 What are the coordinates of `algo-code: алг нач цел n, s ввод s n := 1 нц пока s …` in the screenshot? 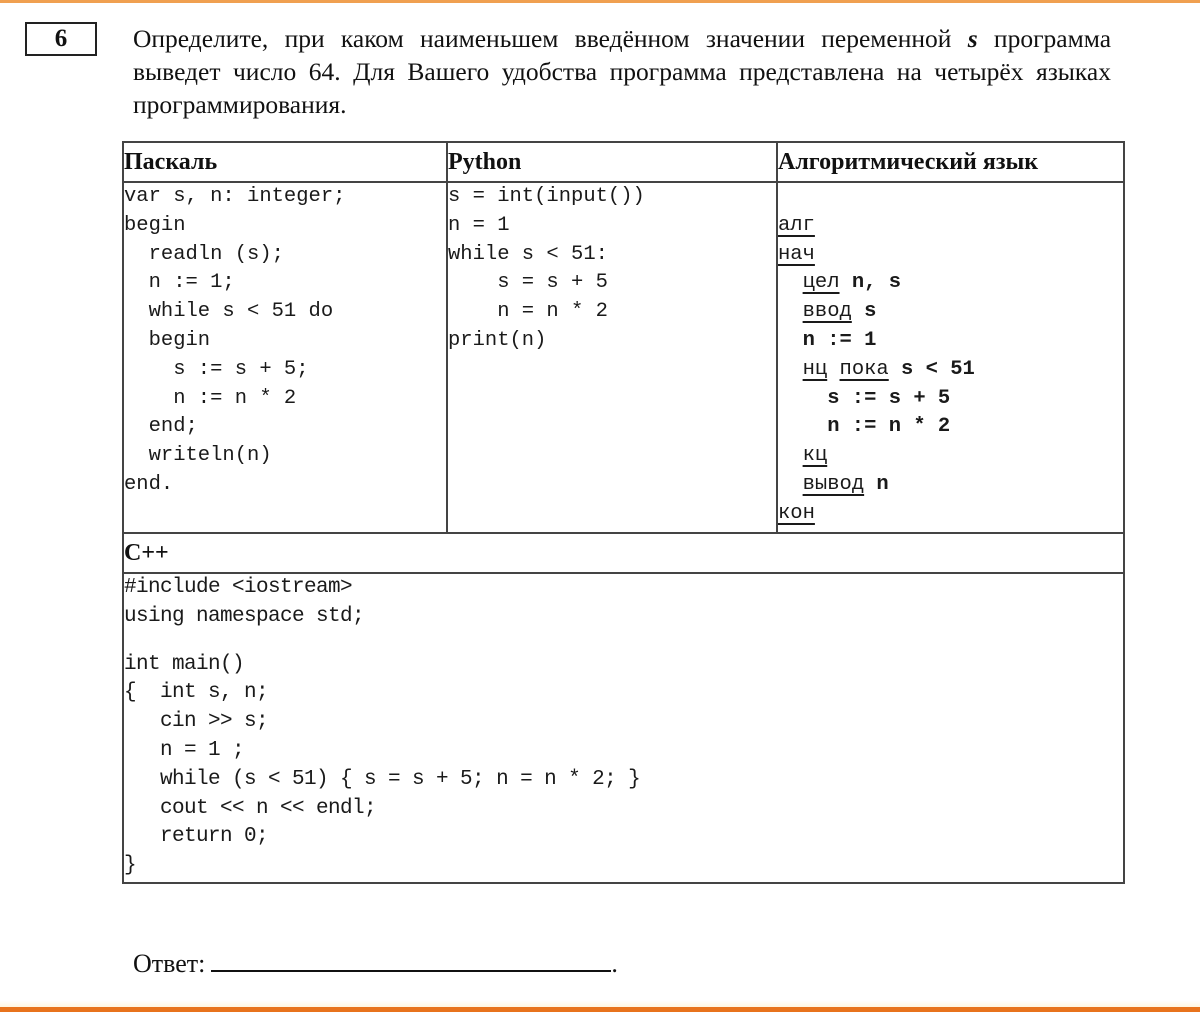 It's located at (950, 356).